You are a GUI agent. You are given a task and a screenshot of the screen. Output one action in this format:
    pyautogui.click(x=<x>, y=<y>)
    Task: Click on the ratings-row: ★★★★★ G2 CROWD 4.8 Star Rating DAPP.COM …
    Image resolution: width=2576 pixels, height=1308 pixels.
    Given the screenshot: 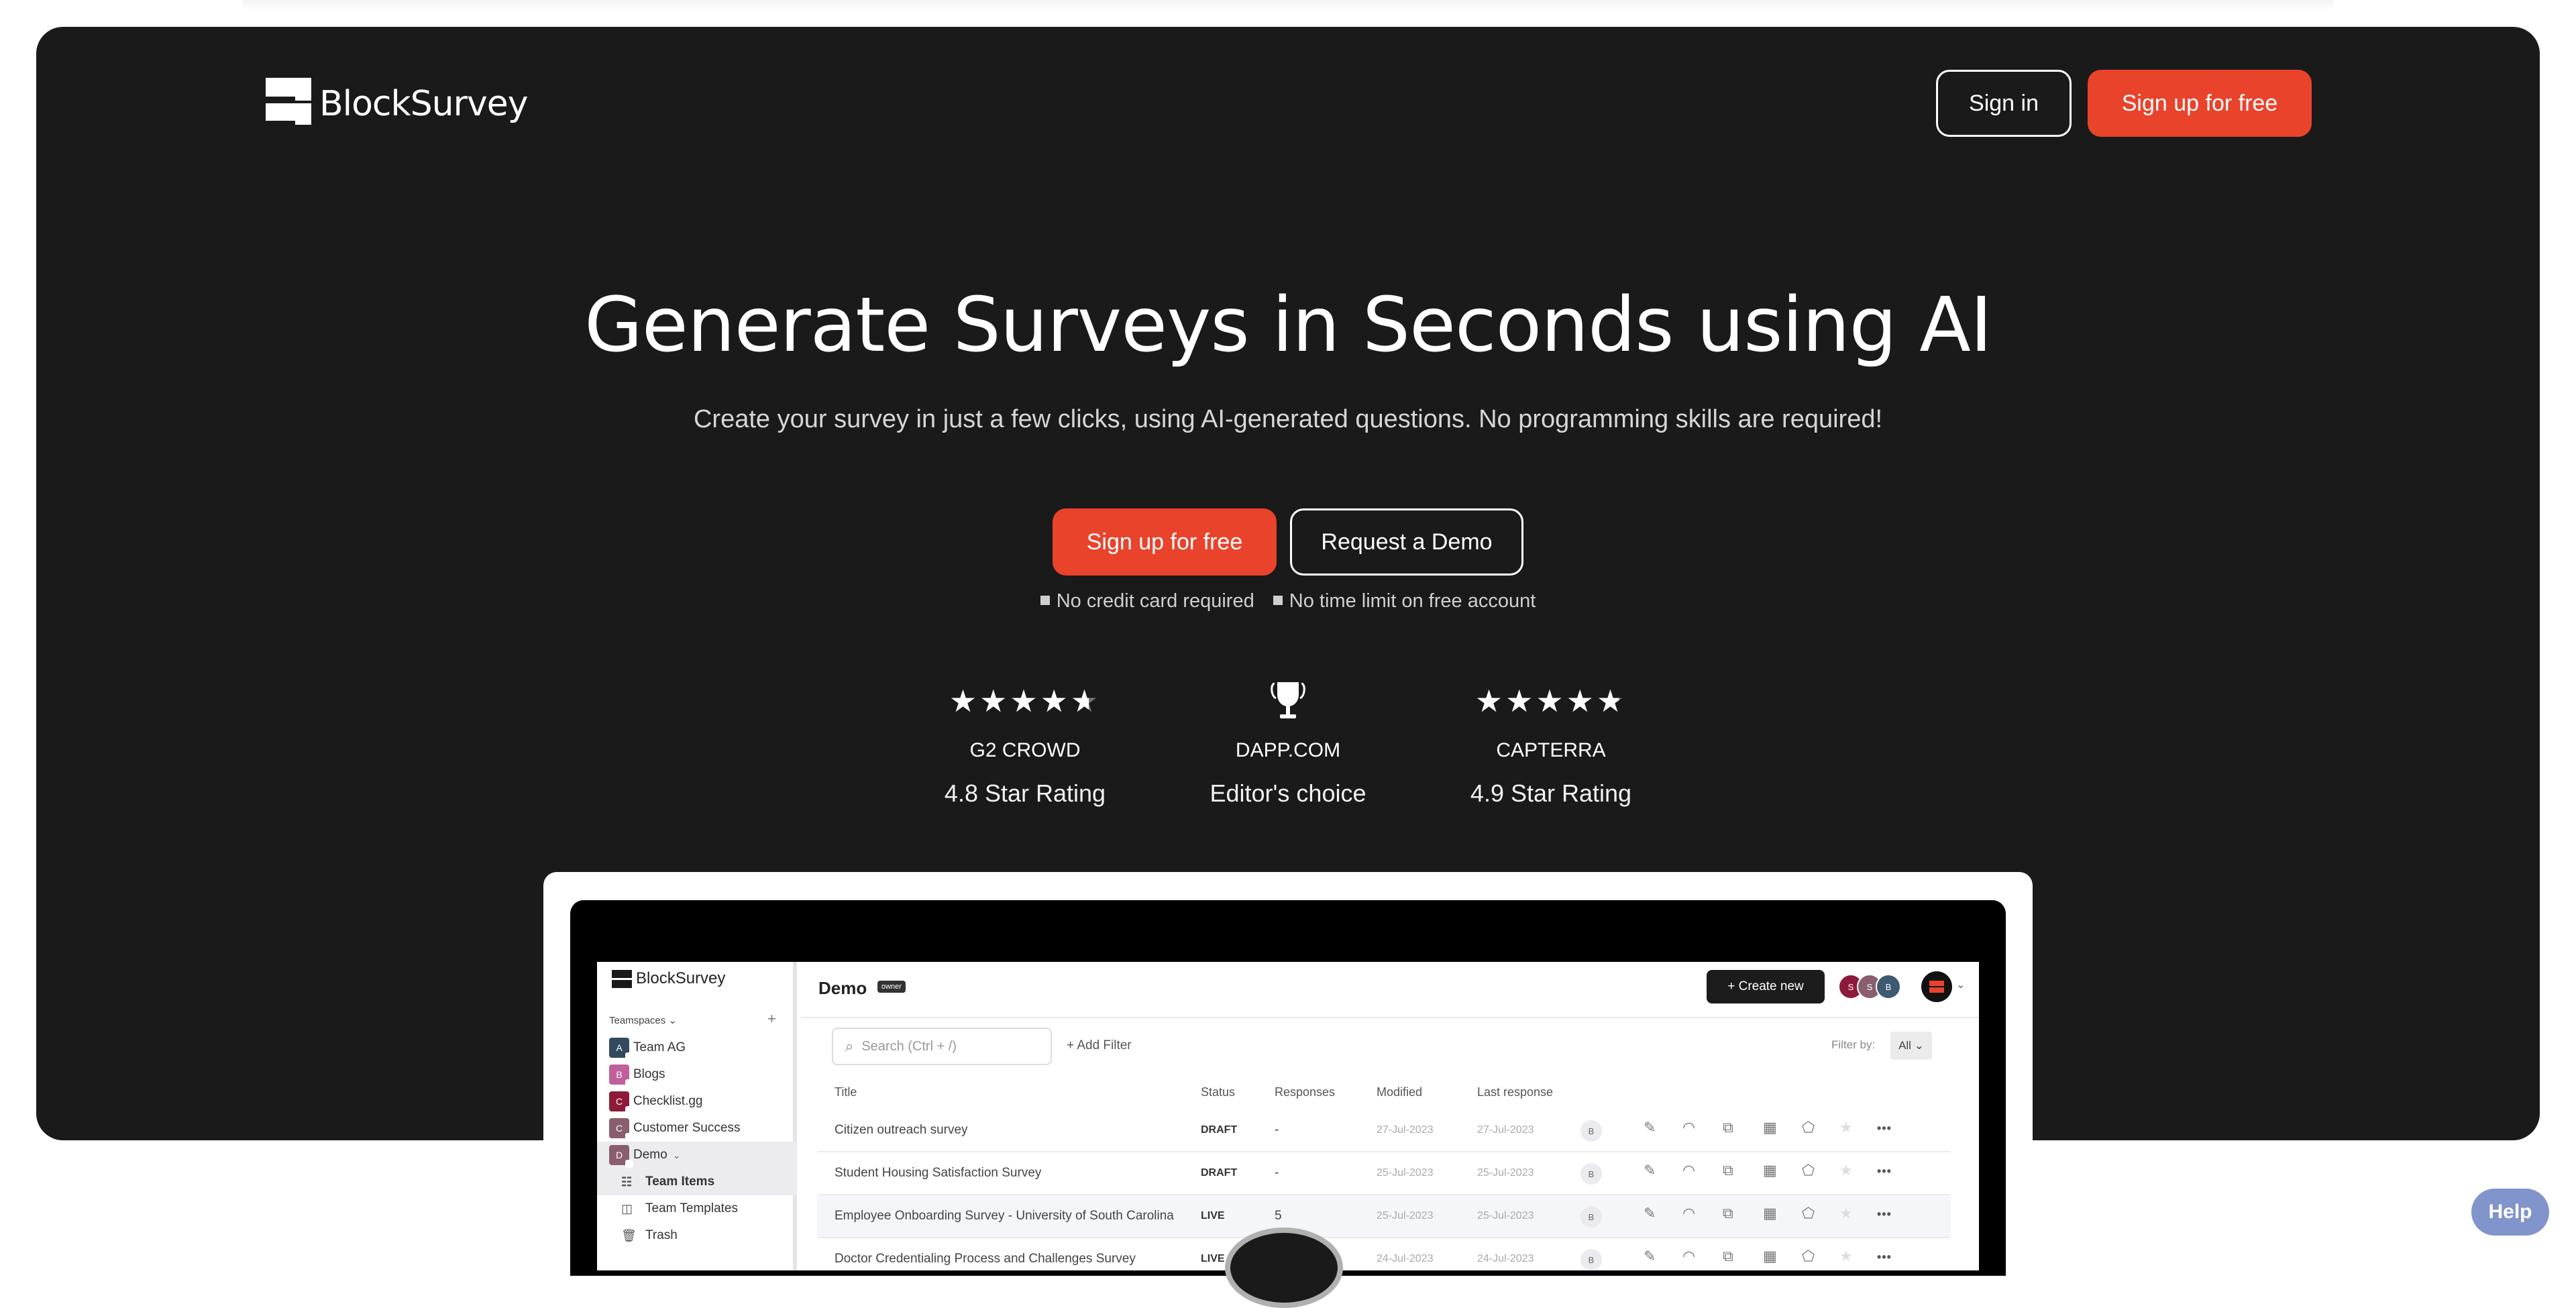 What is the action you would take?
    pyautogui.click(x=1288, y=742)
    